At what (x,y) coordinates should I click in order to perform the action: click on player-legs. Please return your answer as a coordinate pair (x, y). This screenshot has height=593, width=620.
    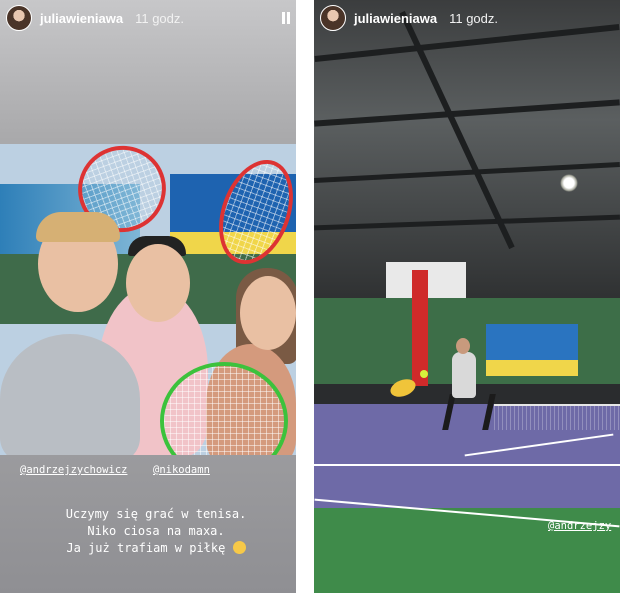
    Looking at the image, I should click on (469, 412).